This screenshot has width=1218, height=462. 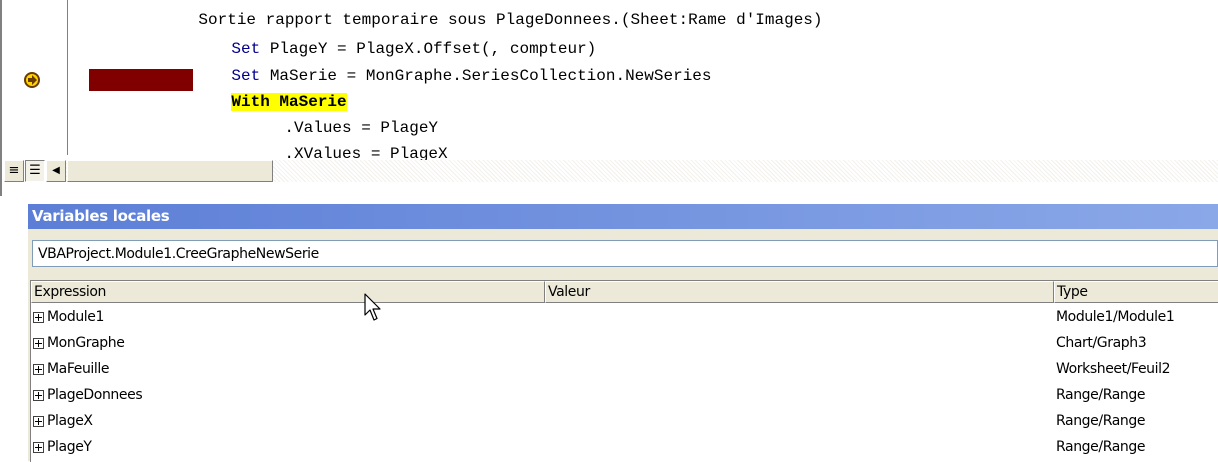 What do you see at coordinates (95, 395) in the screenshot?
I see `expression-cell: PlageDonnees` at bounding box center [95, 395].